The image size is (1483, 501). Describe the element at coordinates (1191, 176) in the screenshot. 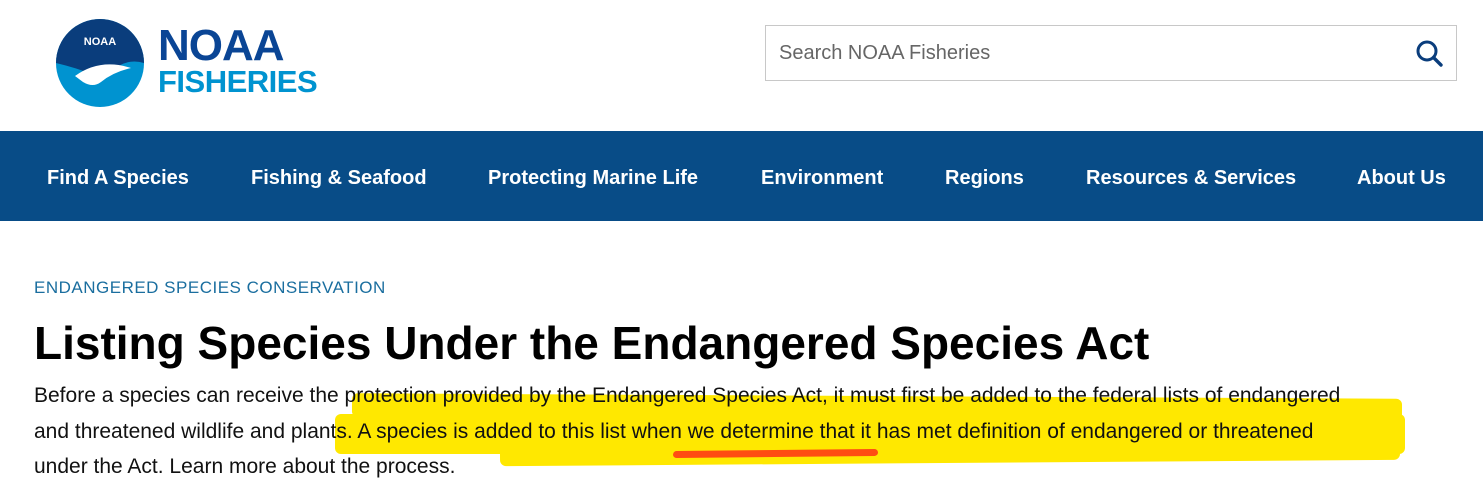

I see `nav-item-resources-services: Resources & Services` at that location.